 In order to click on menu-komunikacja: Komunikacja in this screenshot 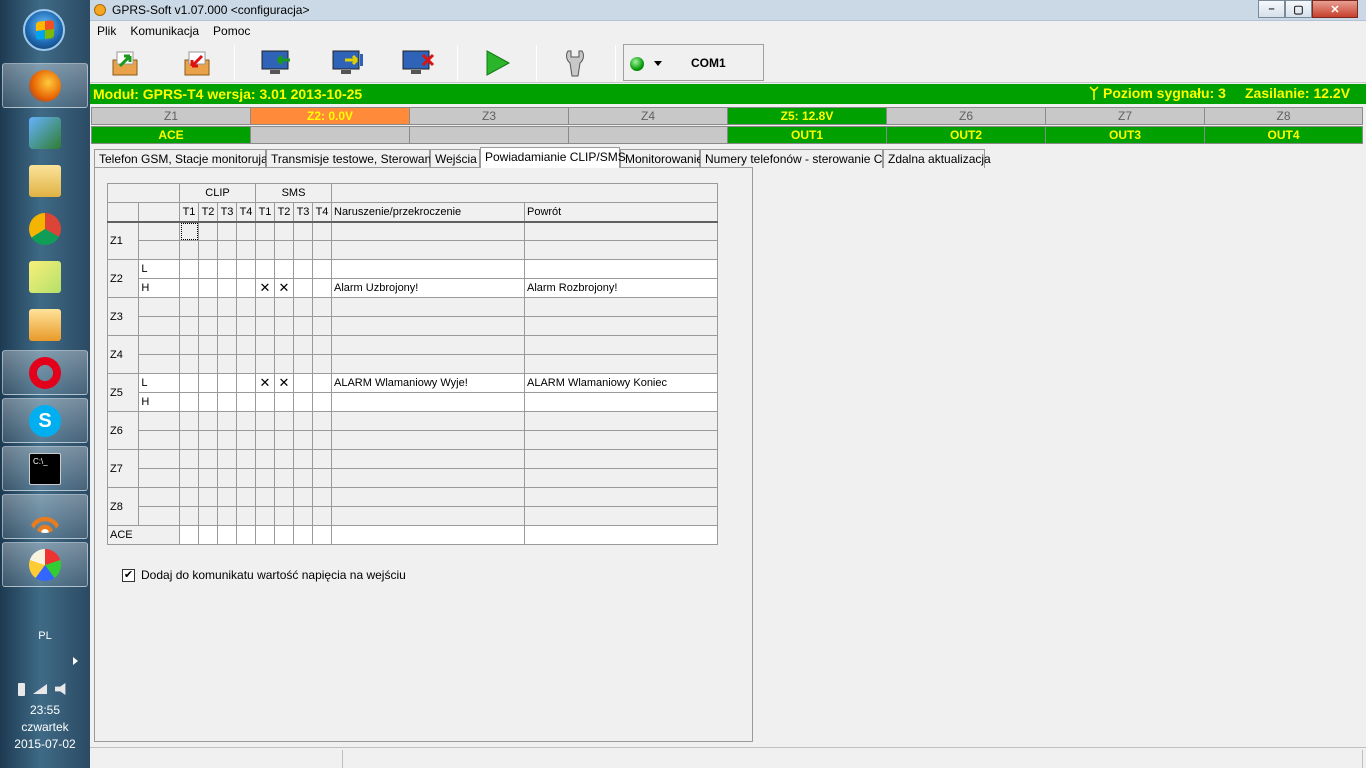, I will do `click(164, 31)`.